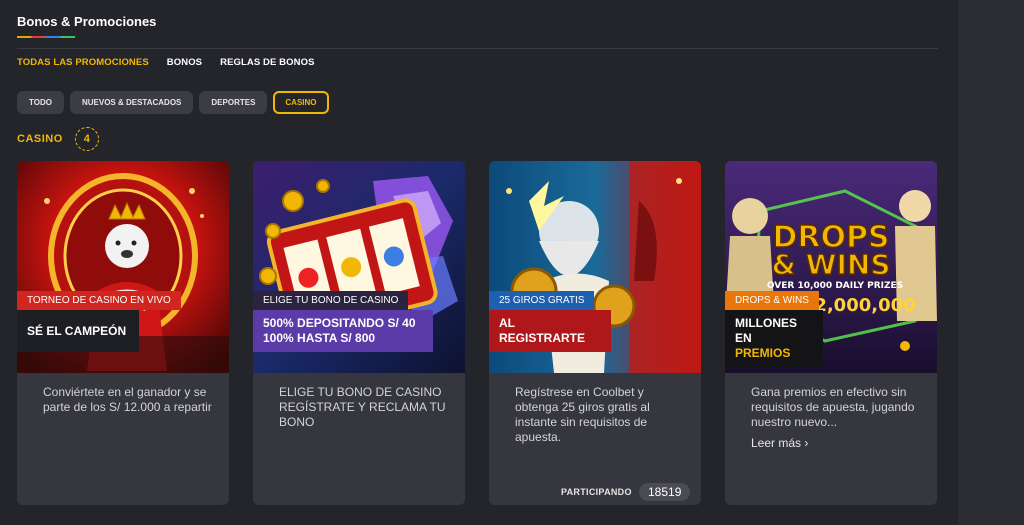 This screenshot has height=525, width=1024. Describe the element at coordinates (83, 62) in the screenshot. I see `tab-all-promotions: TODAS LAS PROMOCIONES` at that location.